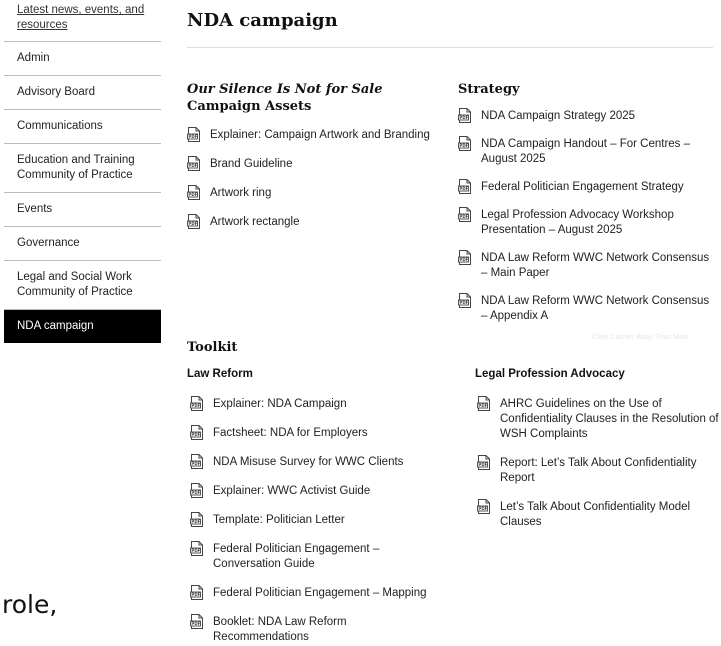 This screenshot has height=646, width=721. I want to click on sidebar-item-communications: Communications, so click(82, 127).